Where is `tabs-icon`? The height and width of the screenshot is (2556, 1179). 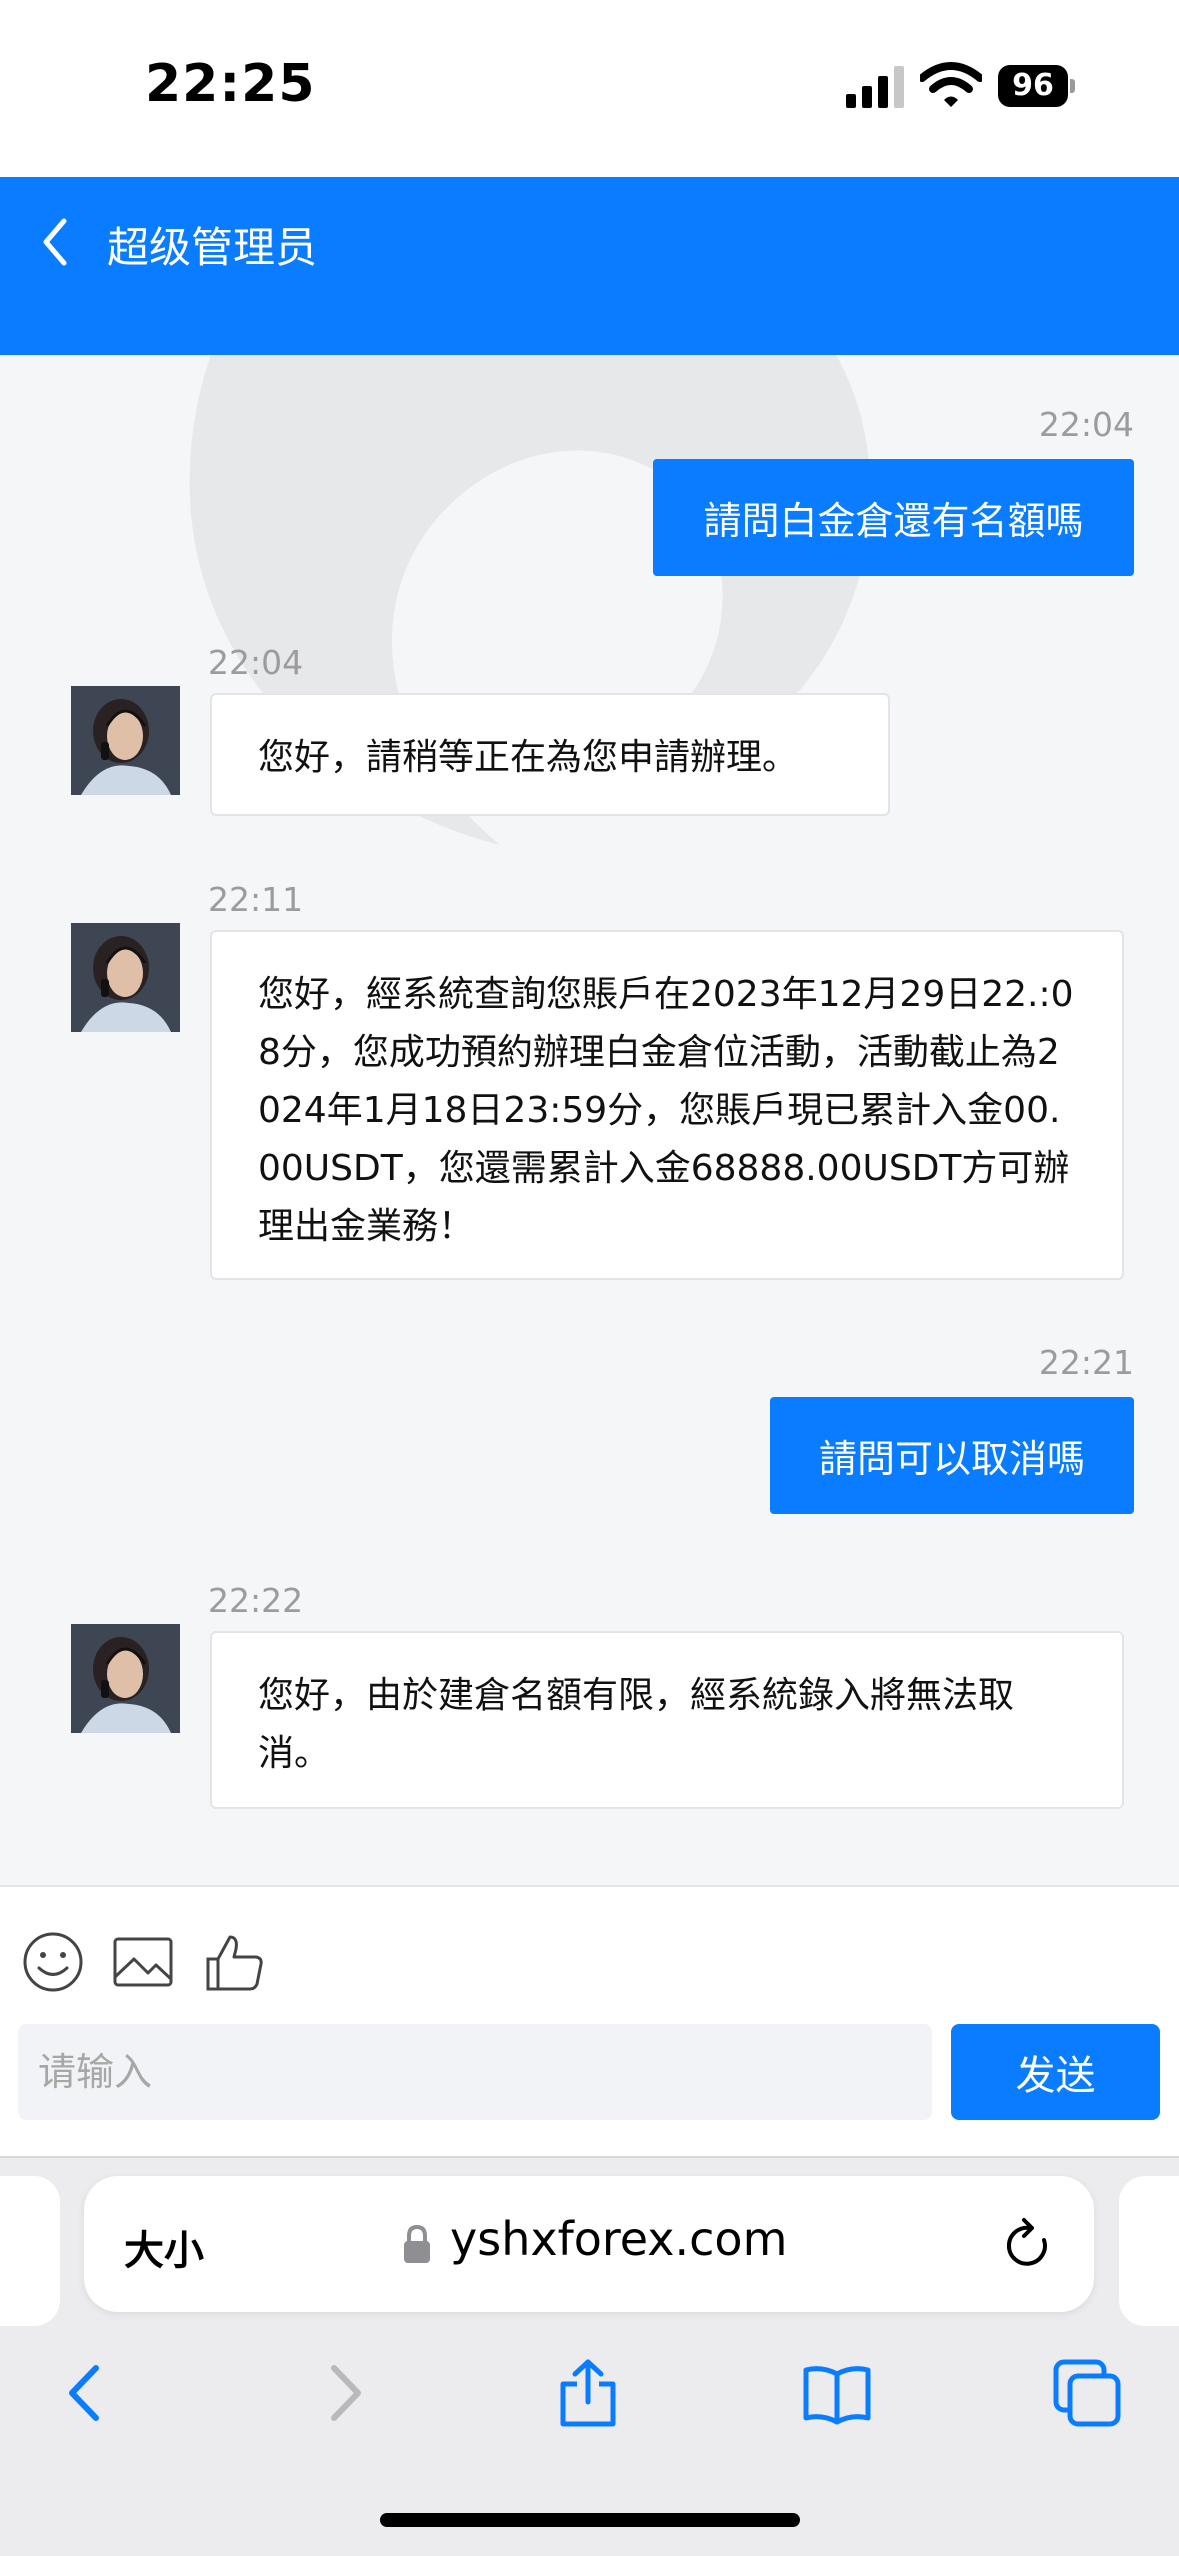
tabs-icon is located at coordinates (1087, 2393).